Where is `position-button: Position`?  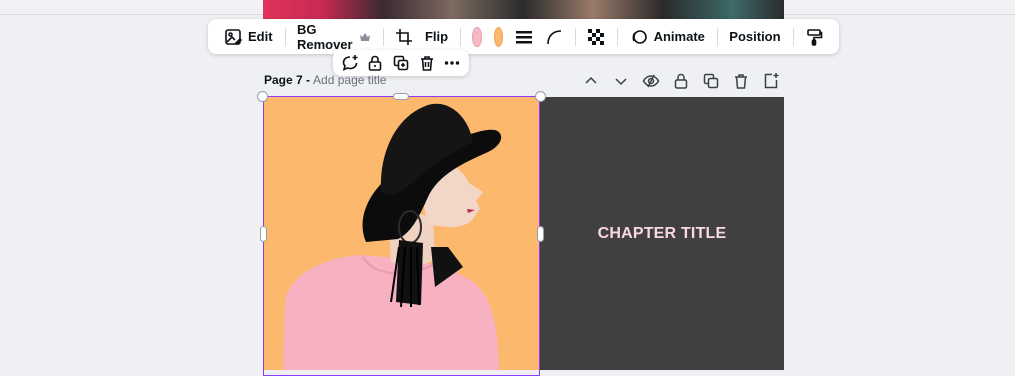 position-button: Position is located at coordinates (754, 37).